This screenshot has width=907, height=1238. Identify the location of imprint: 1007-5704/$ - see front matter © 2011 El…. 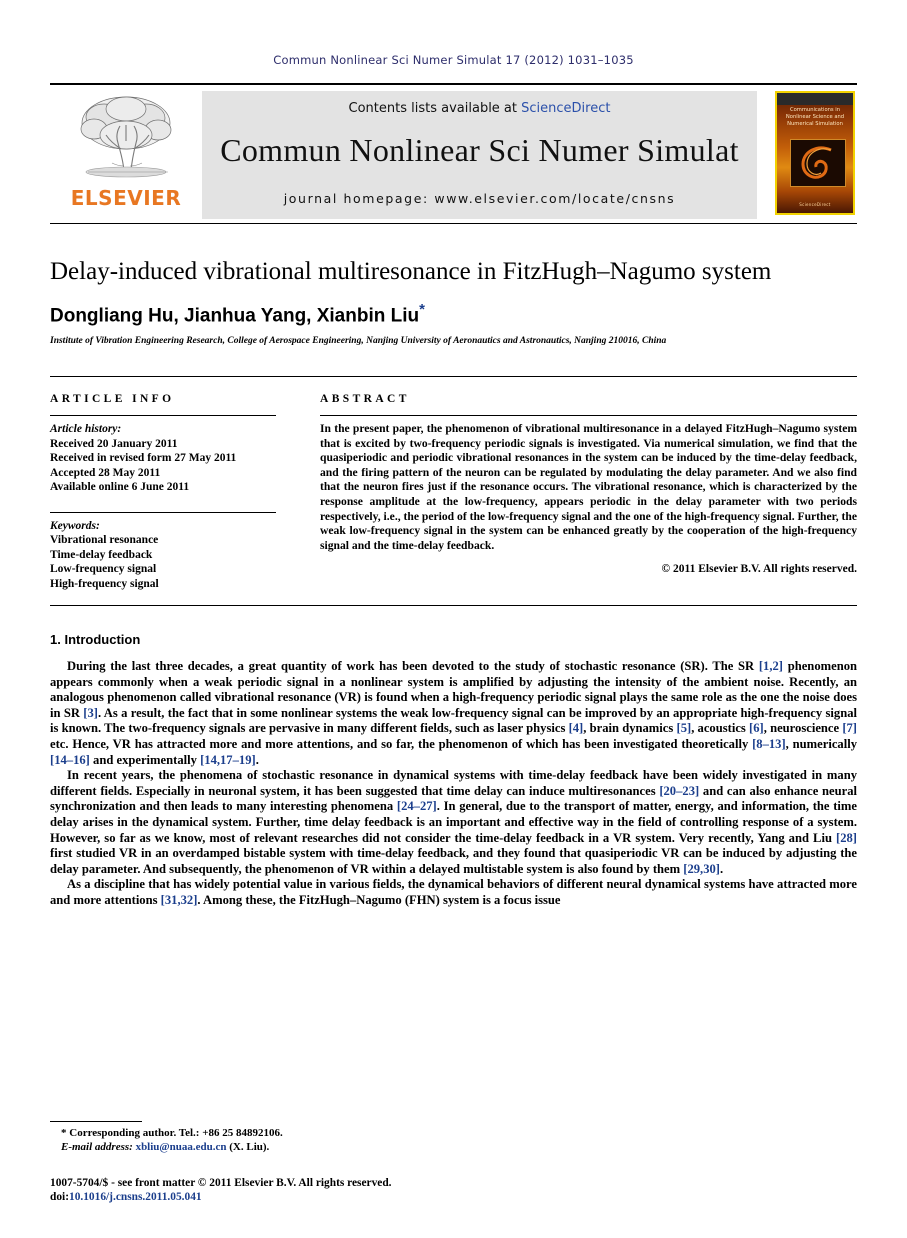
(221, 1190).